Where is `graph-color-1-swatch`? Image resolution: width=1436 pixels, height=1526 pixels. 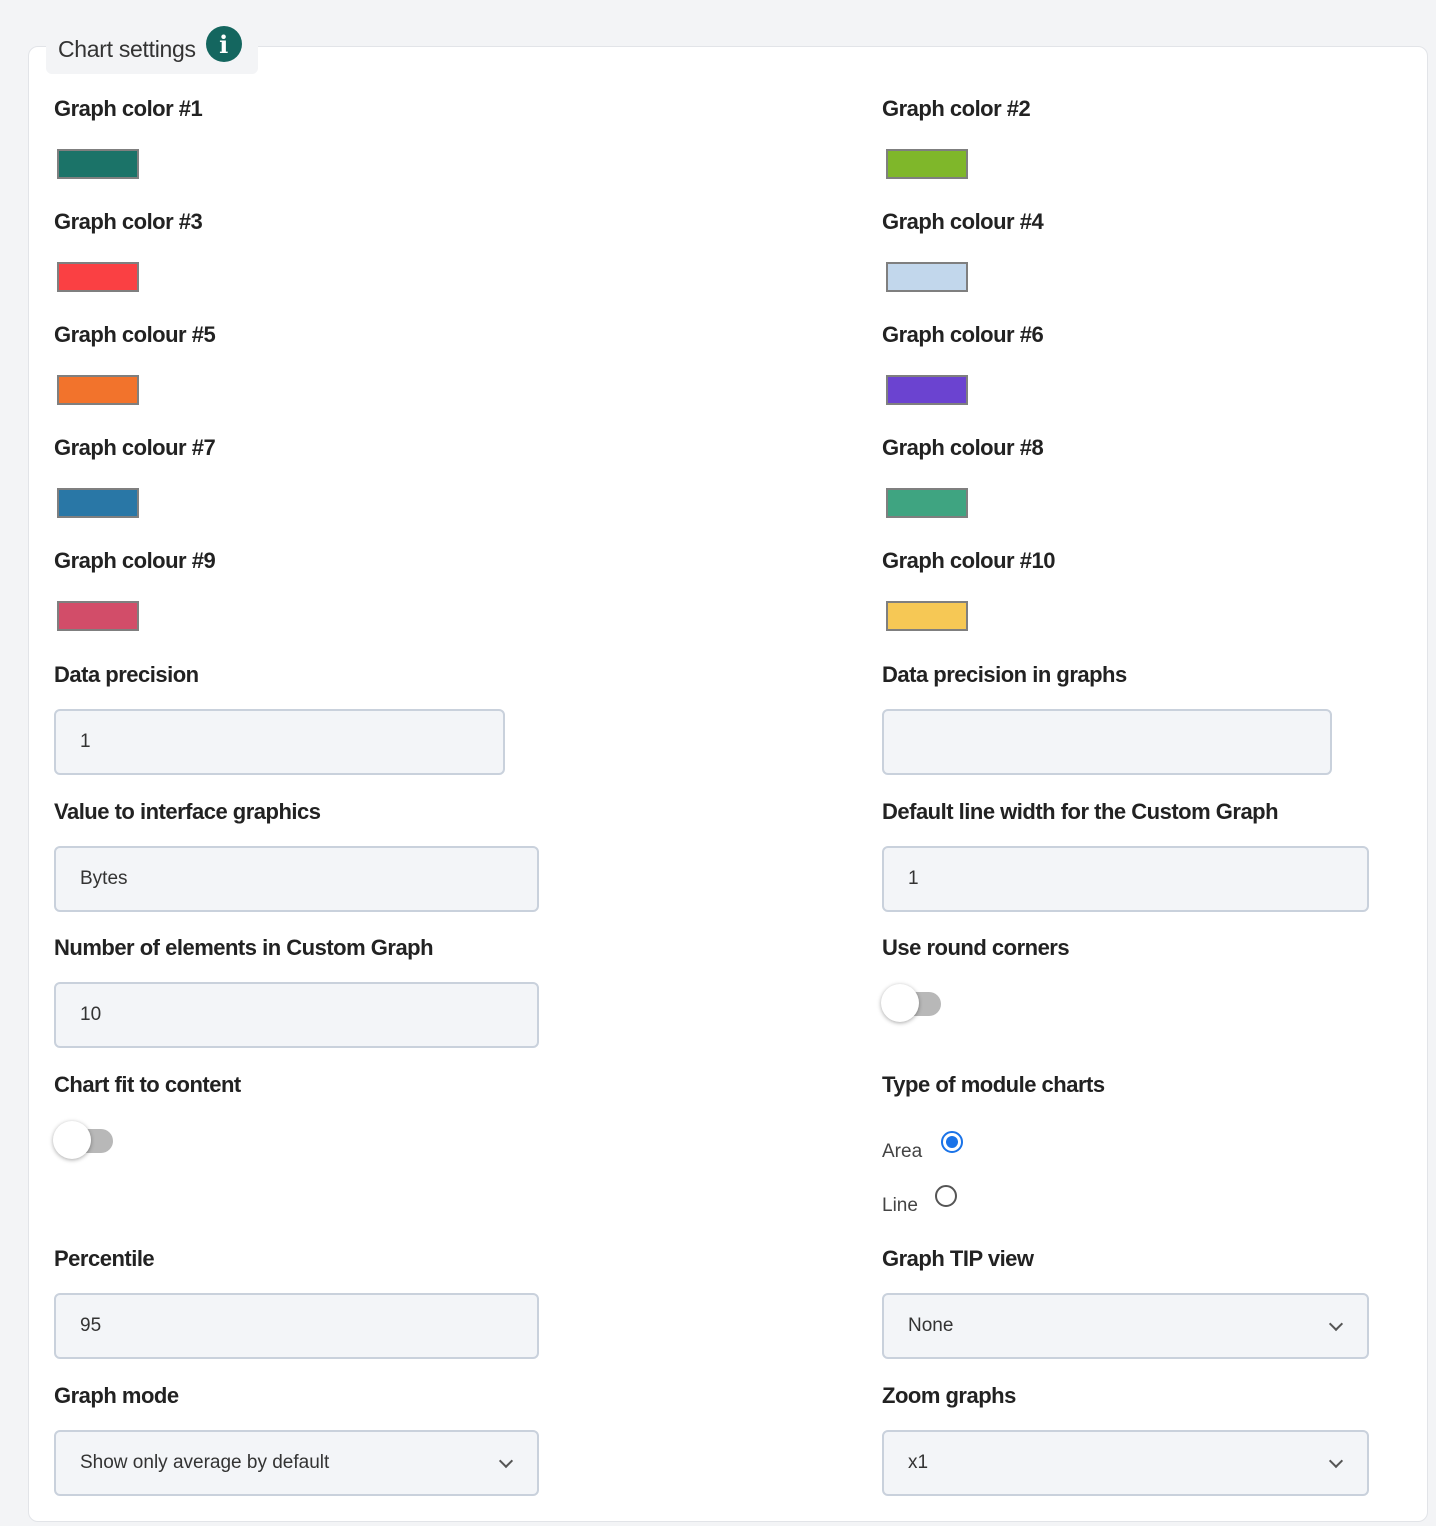
graph-color-1-swatch is located at coordinates (98, 164).